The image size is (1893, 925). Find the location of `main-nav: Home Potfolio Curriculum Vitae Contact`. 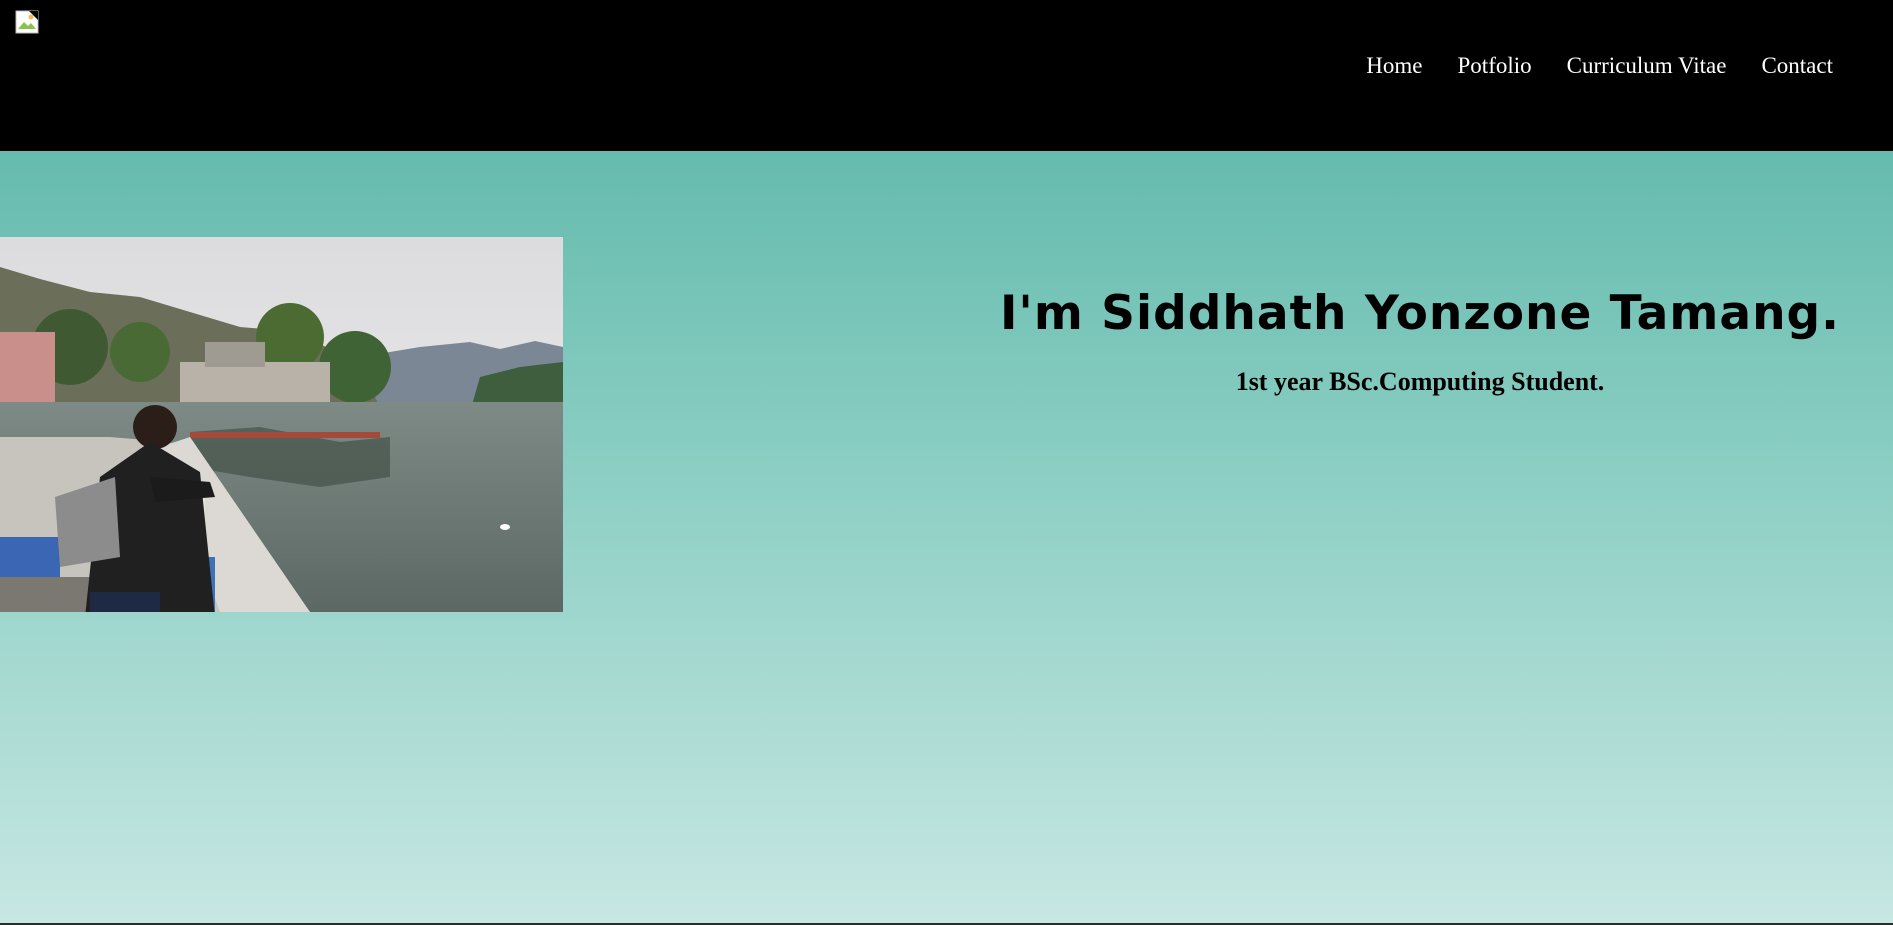

main-nav: Home Potfolio Curriculum Vitae Contact is located at coordinates (1582, 66).